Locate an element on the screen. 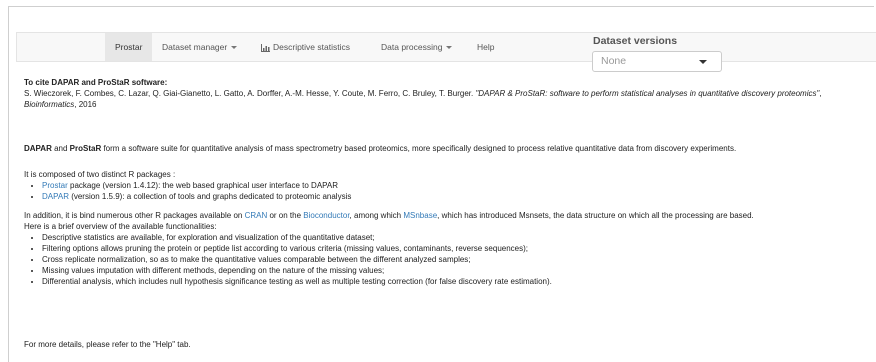 This screenshot has height=362, width=876. dapar-link: DAPAR is located at coordinates (55, 196).